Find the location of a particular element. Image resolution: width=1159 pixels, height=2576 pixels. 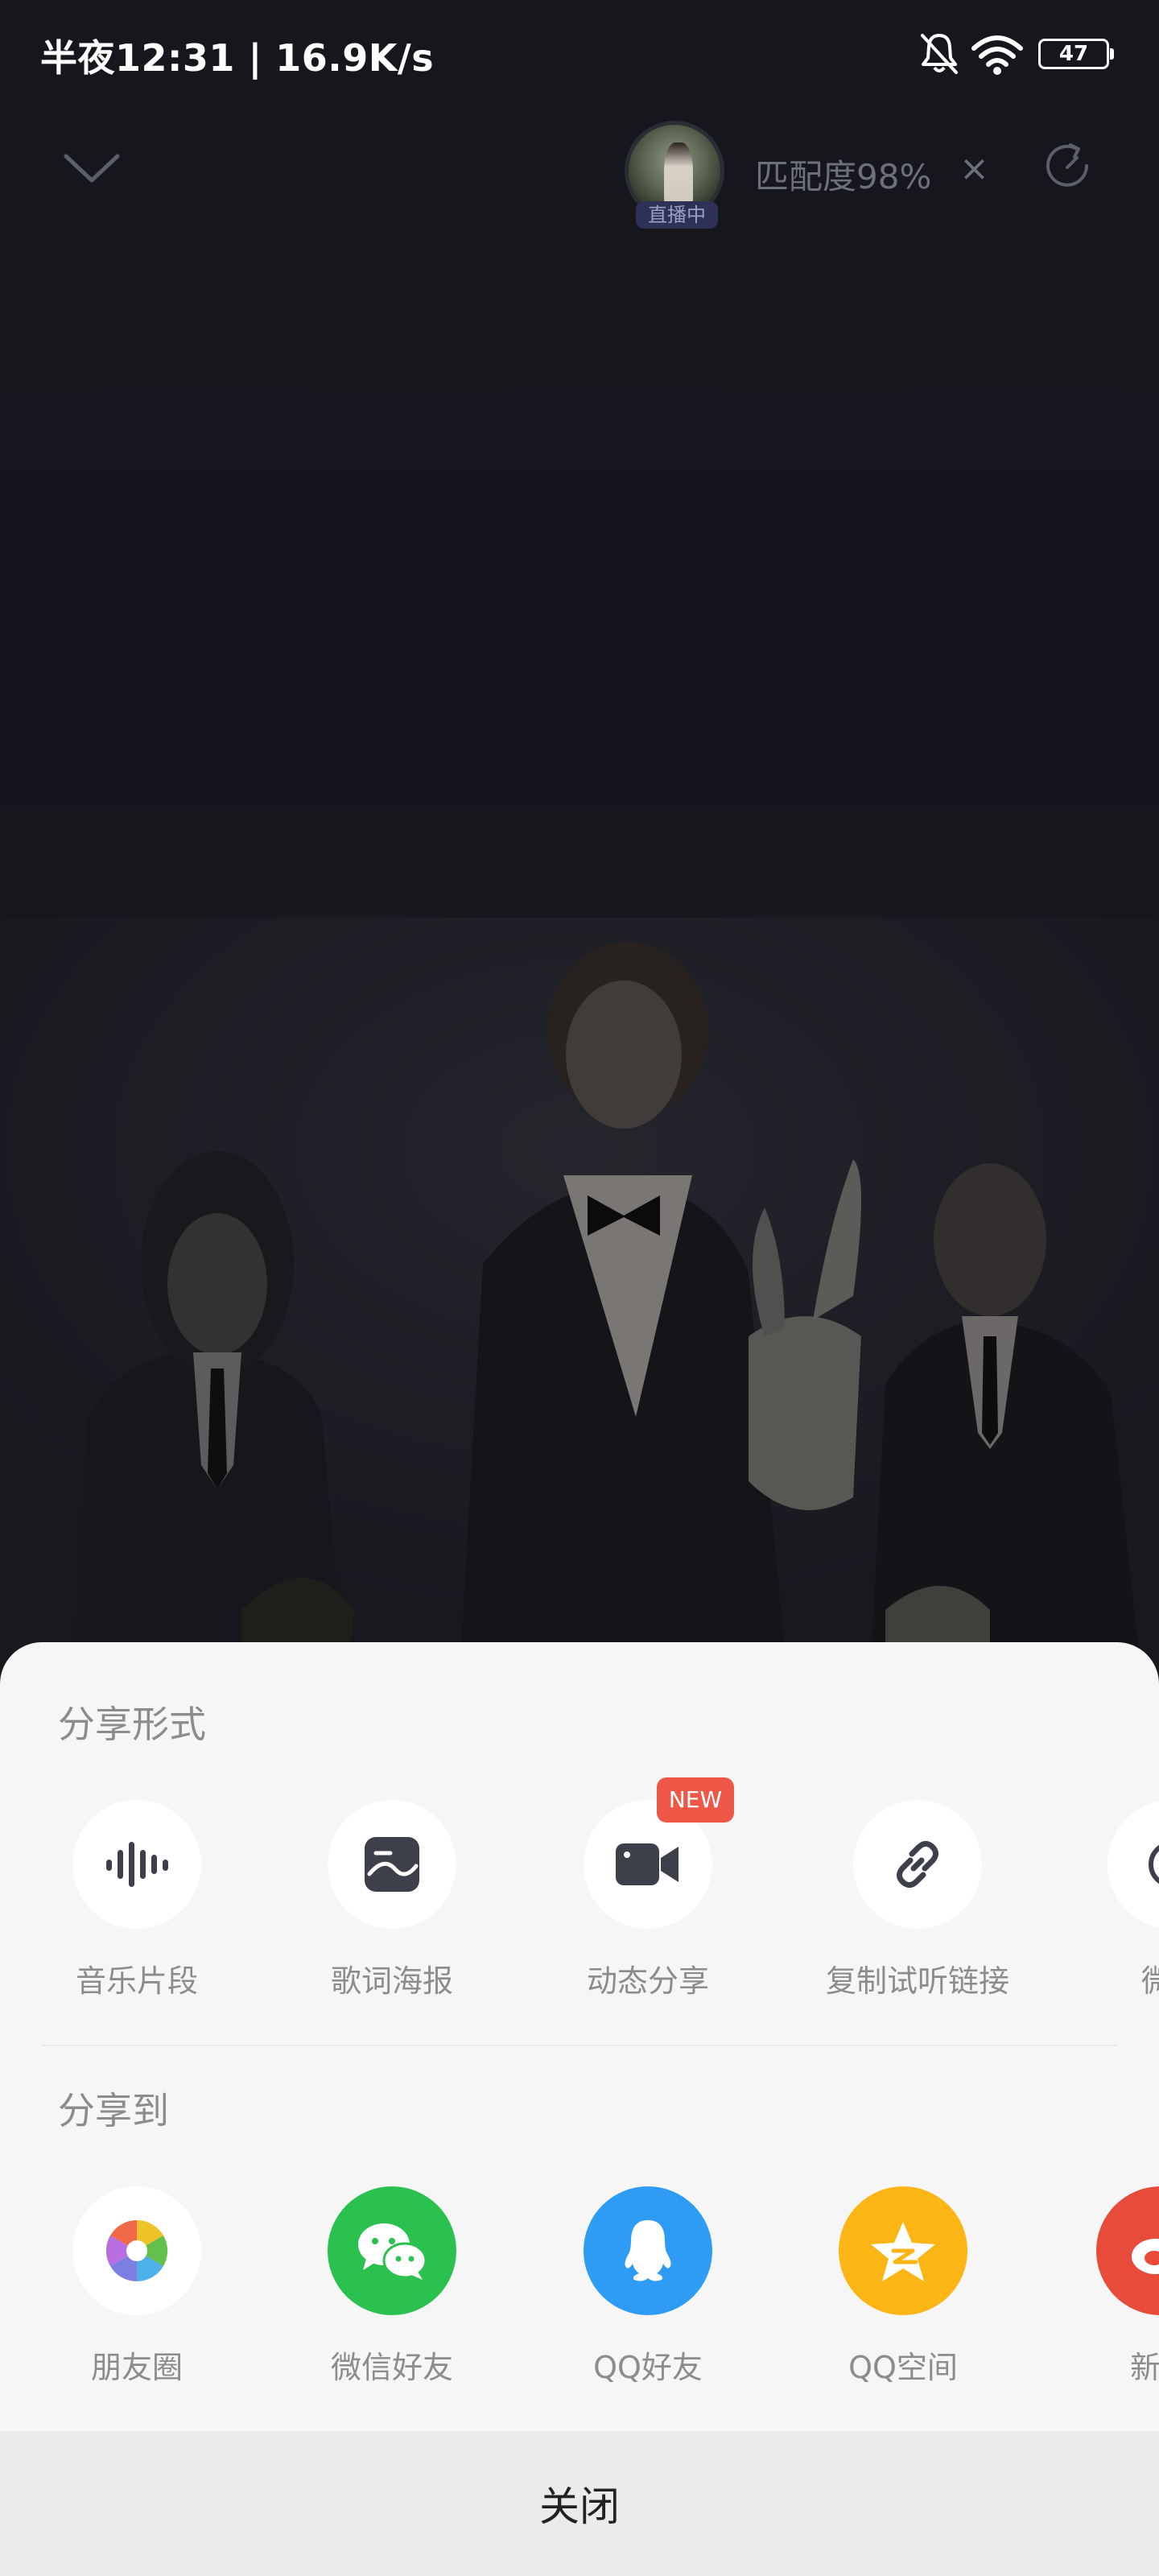

share-format-label: 歌词海报 is located at coordinates (391, 1981).